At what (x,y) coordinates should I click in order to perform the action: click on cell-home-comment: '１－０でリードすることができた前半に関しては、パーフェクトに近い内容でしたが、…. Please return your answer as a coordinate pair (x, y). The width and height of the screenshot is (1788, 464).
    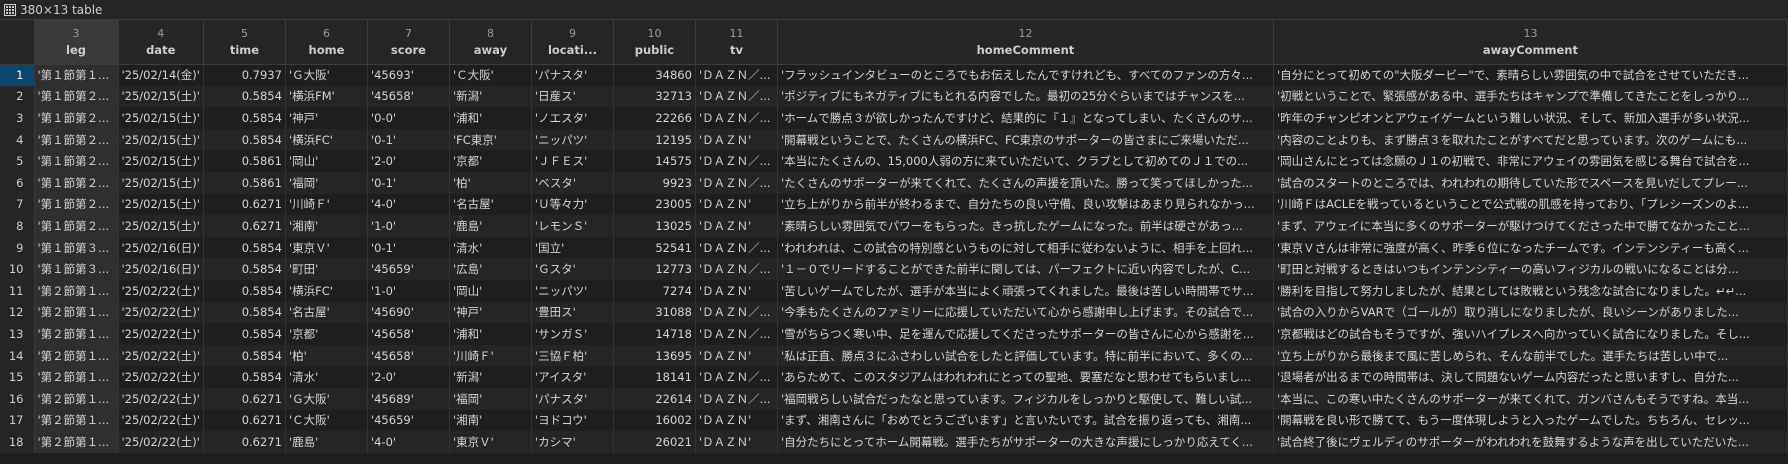
    Looking at the image, I should click on (1025, 269).